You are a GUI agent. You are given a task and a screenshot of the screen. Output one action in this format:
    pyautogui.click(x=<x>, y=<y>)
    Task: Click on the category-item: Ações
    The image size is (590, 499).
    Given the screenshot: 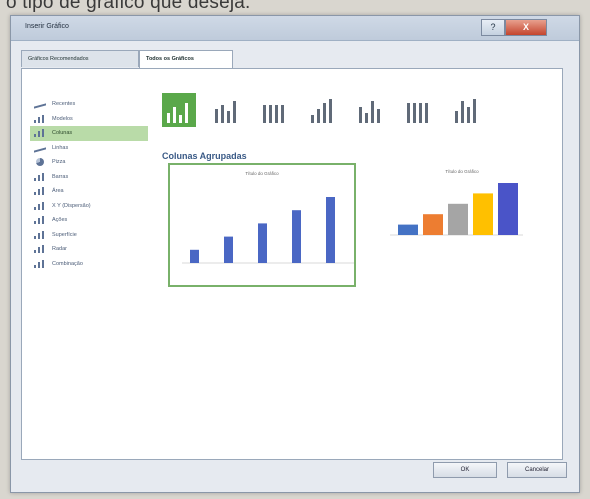 What is the action you would take?
    pyautogui.click(x=89, y=220)
    